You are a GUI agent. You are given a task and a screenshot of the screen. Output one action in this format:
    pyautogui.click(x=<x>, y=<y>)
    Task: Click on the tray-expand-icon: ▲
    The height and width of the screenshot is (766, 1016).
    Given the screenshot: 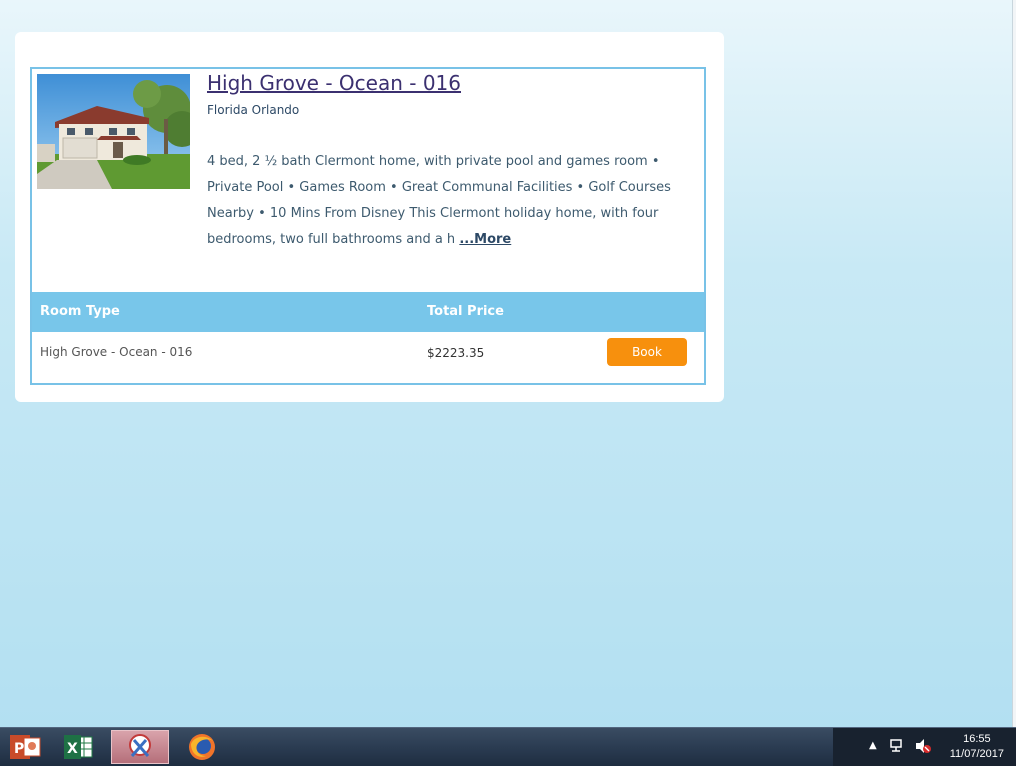 What is the action you would take?
    pyautogui.click(x=873, y=745)
    